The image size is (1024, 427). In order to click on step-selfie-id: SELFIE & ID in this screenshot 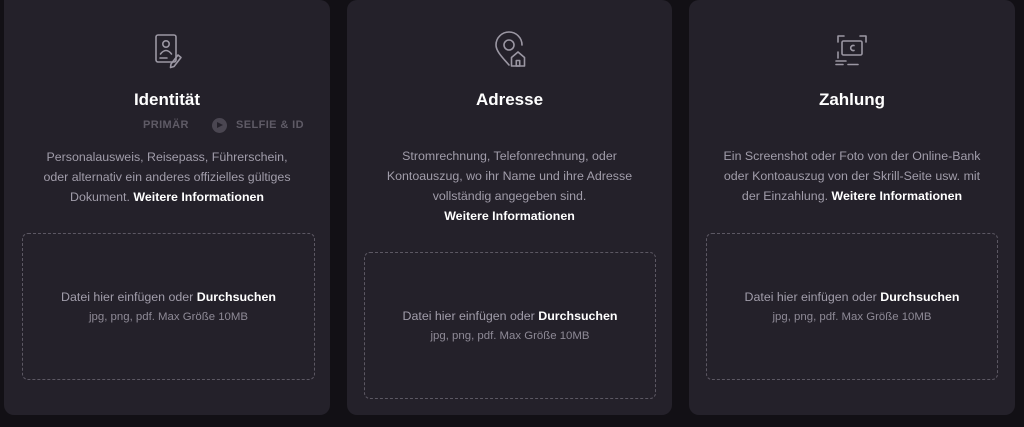, I will do `click(270, 125)`.